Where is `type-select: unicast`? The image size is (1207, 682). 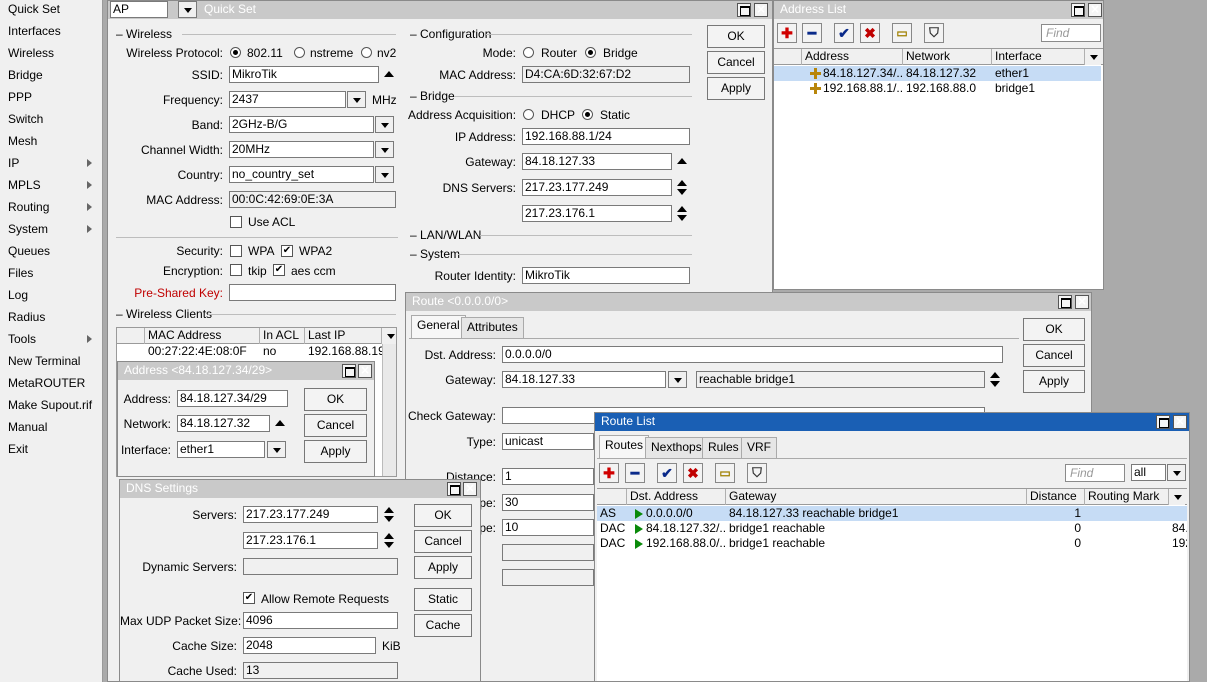 type-select: unicast is located at coordinates (548, 441).